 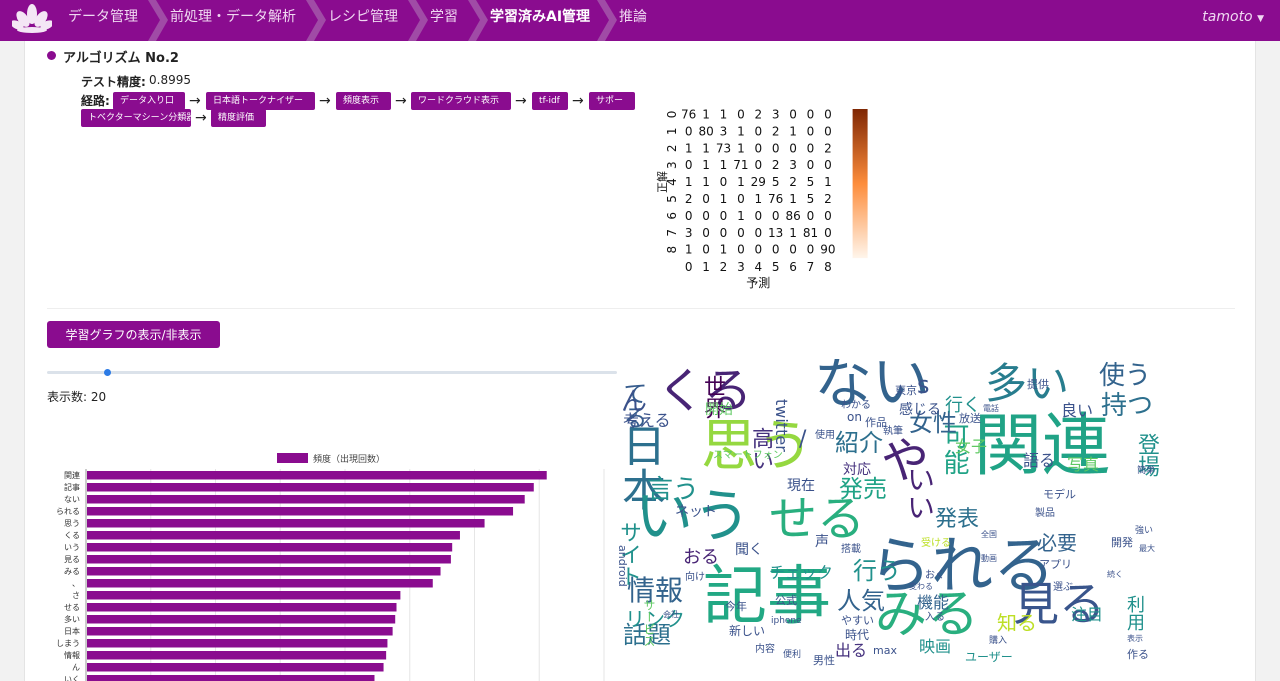 I want to click on word-cloud-word: 声, so click(x=822, y=542).